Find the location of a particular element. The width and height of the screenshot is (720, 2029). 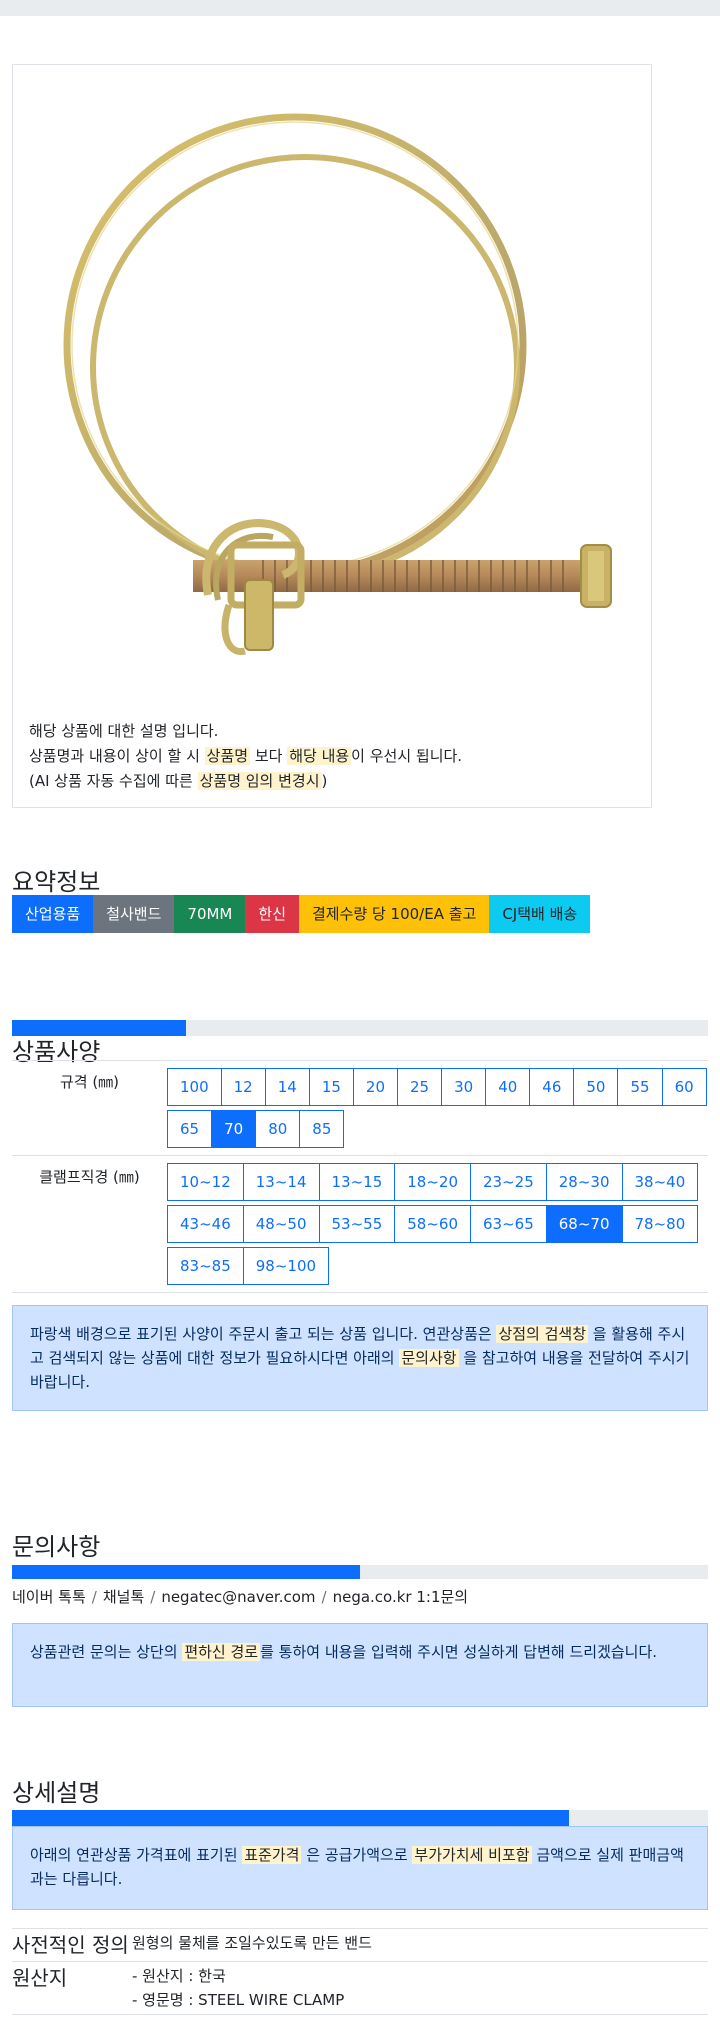

spec-option-button: 14 is located at coordinates (287, 1087).